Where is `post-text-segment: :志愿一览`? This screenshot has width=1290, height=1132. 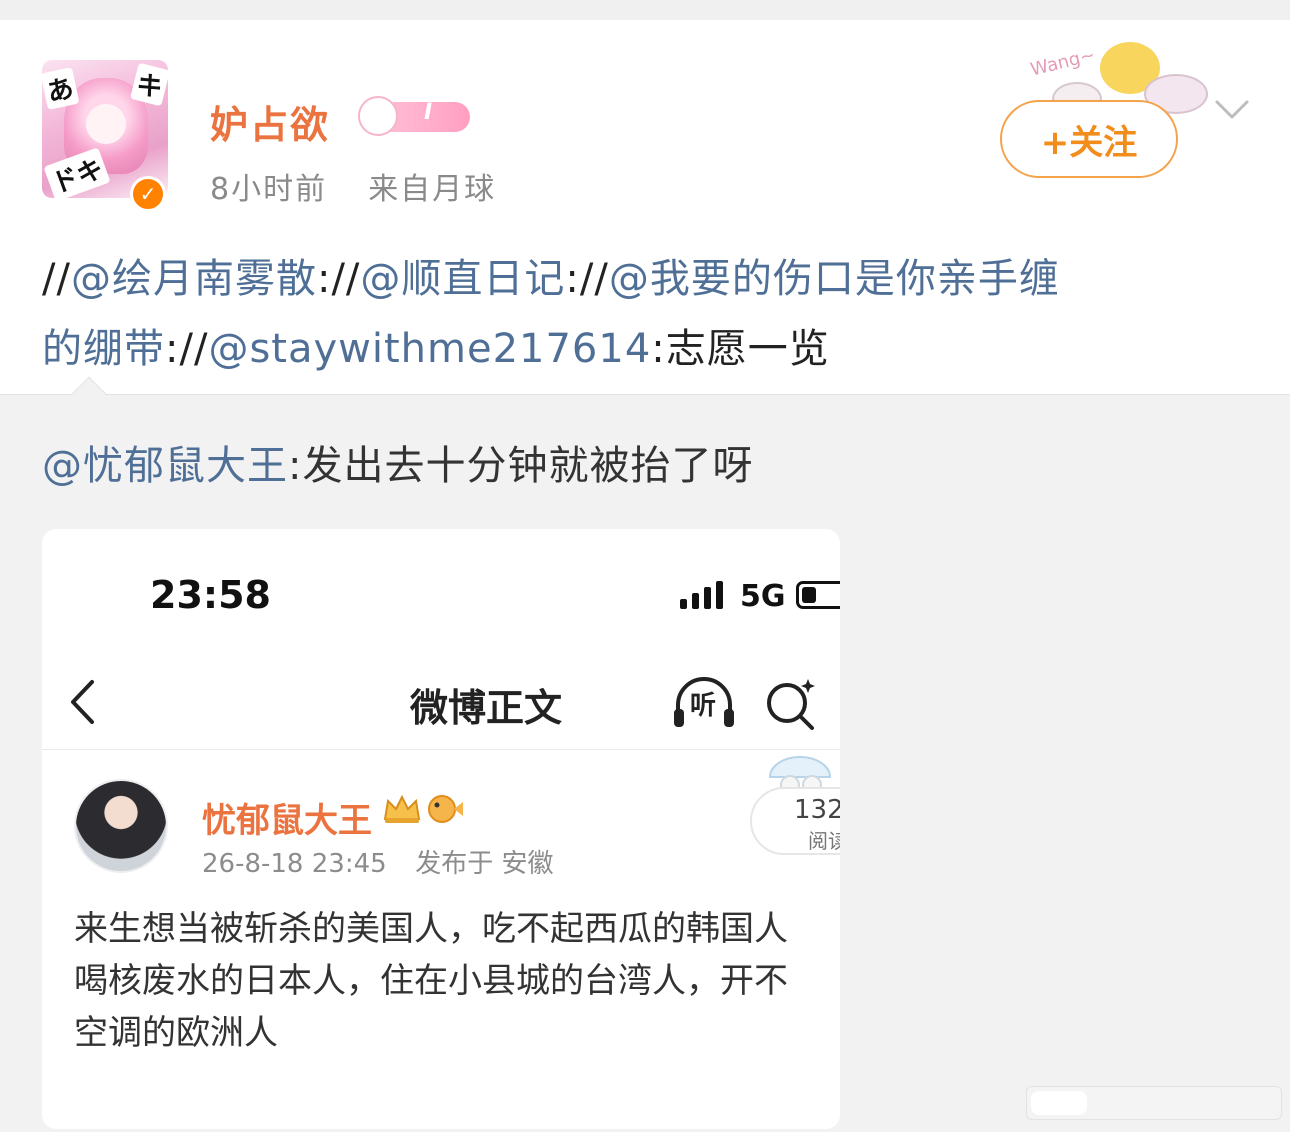
post-text-segment: :志愿一览 is located at coordinates (740, 349).